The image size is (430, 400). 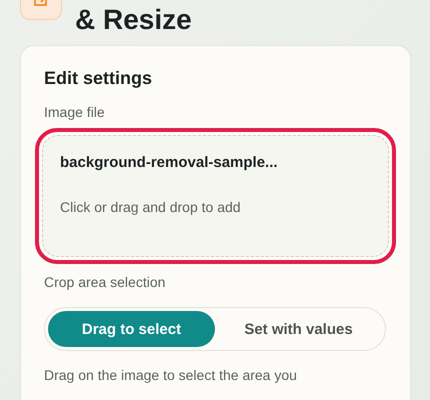 I want to click on mode-option: Drag to select, so click(x=131, y=329).